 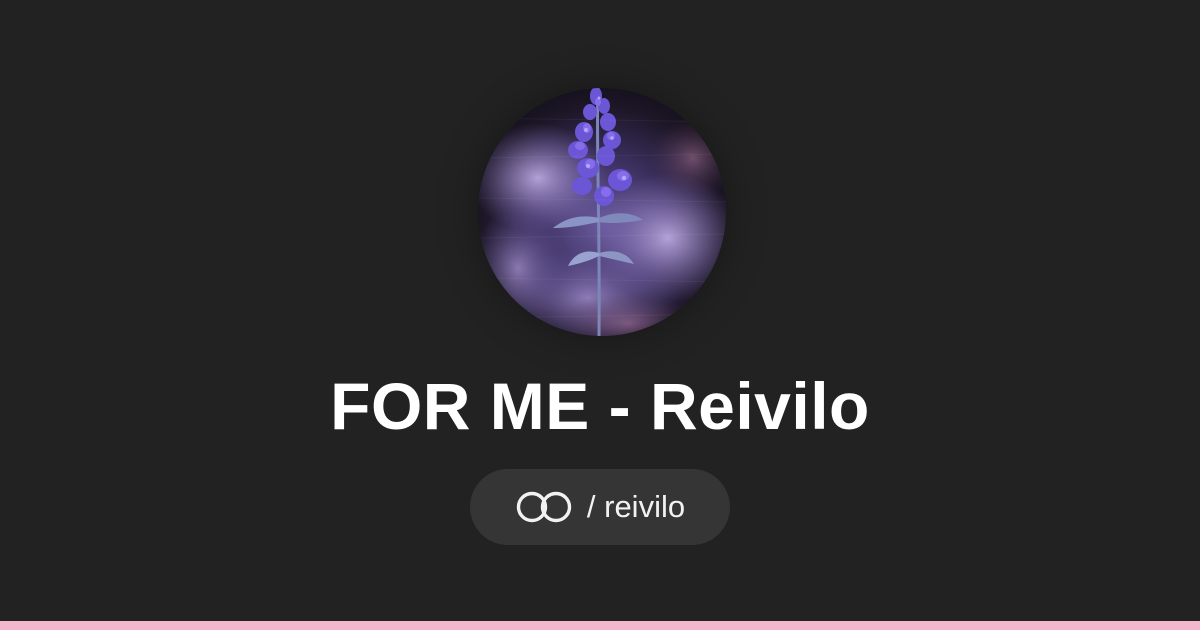 I want to click on profile-avatar, so click(x=602, y=212).